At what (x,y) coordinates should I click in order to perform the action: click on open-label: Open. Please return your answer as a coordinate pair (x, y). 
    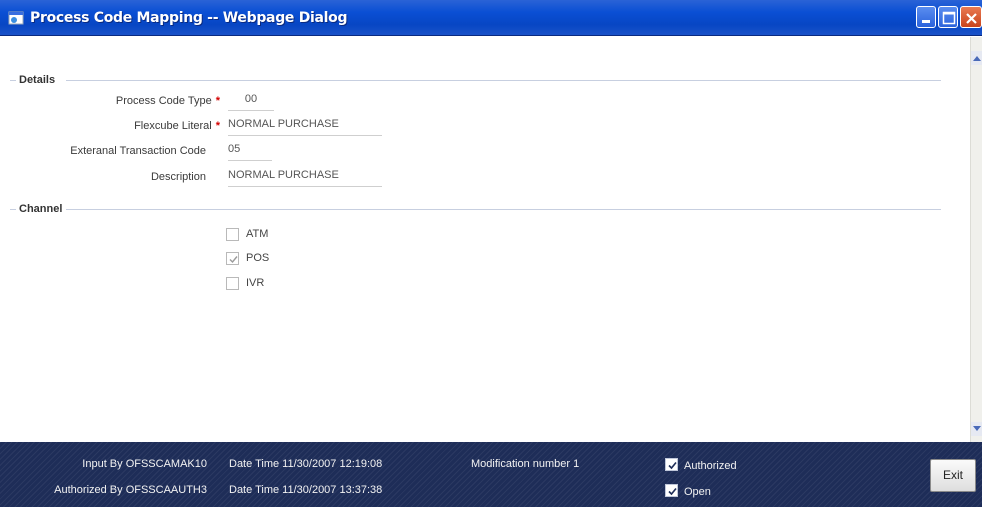
    Looking at the image, I should click on (697, 492).